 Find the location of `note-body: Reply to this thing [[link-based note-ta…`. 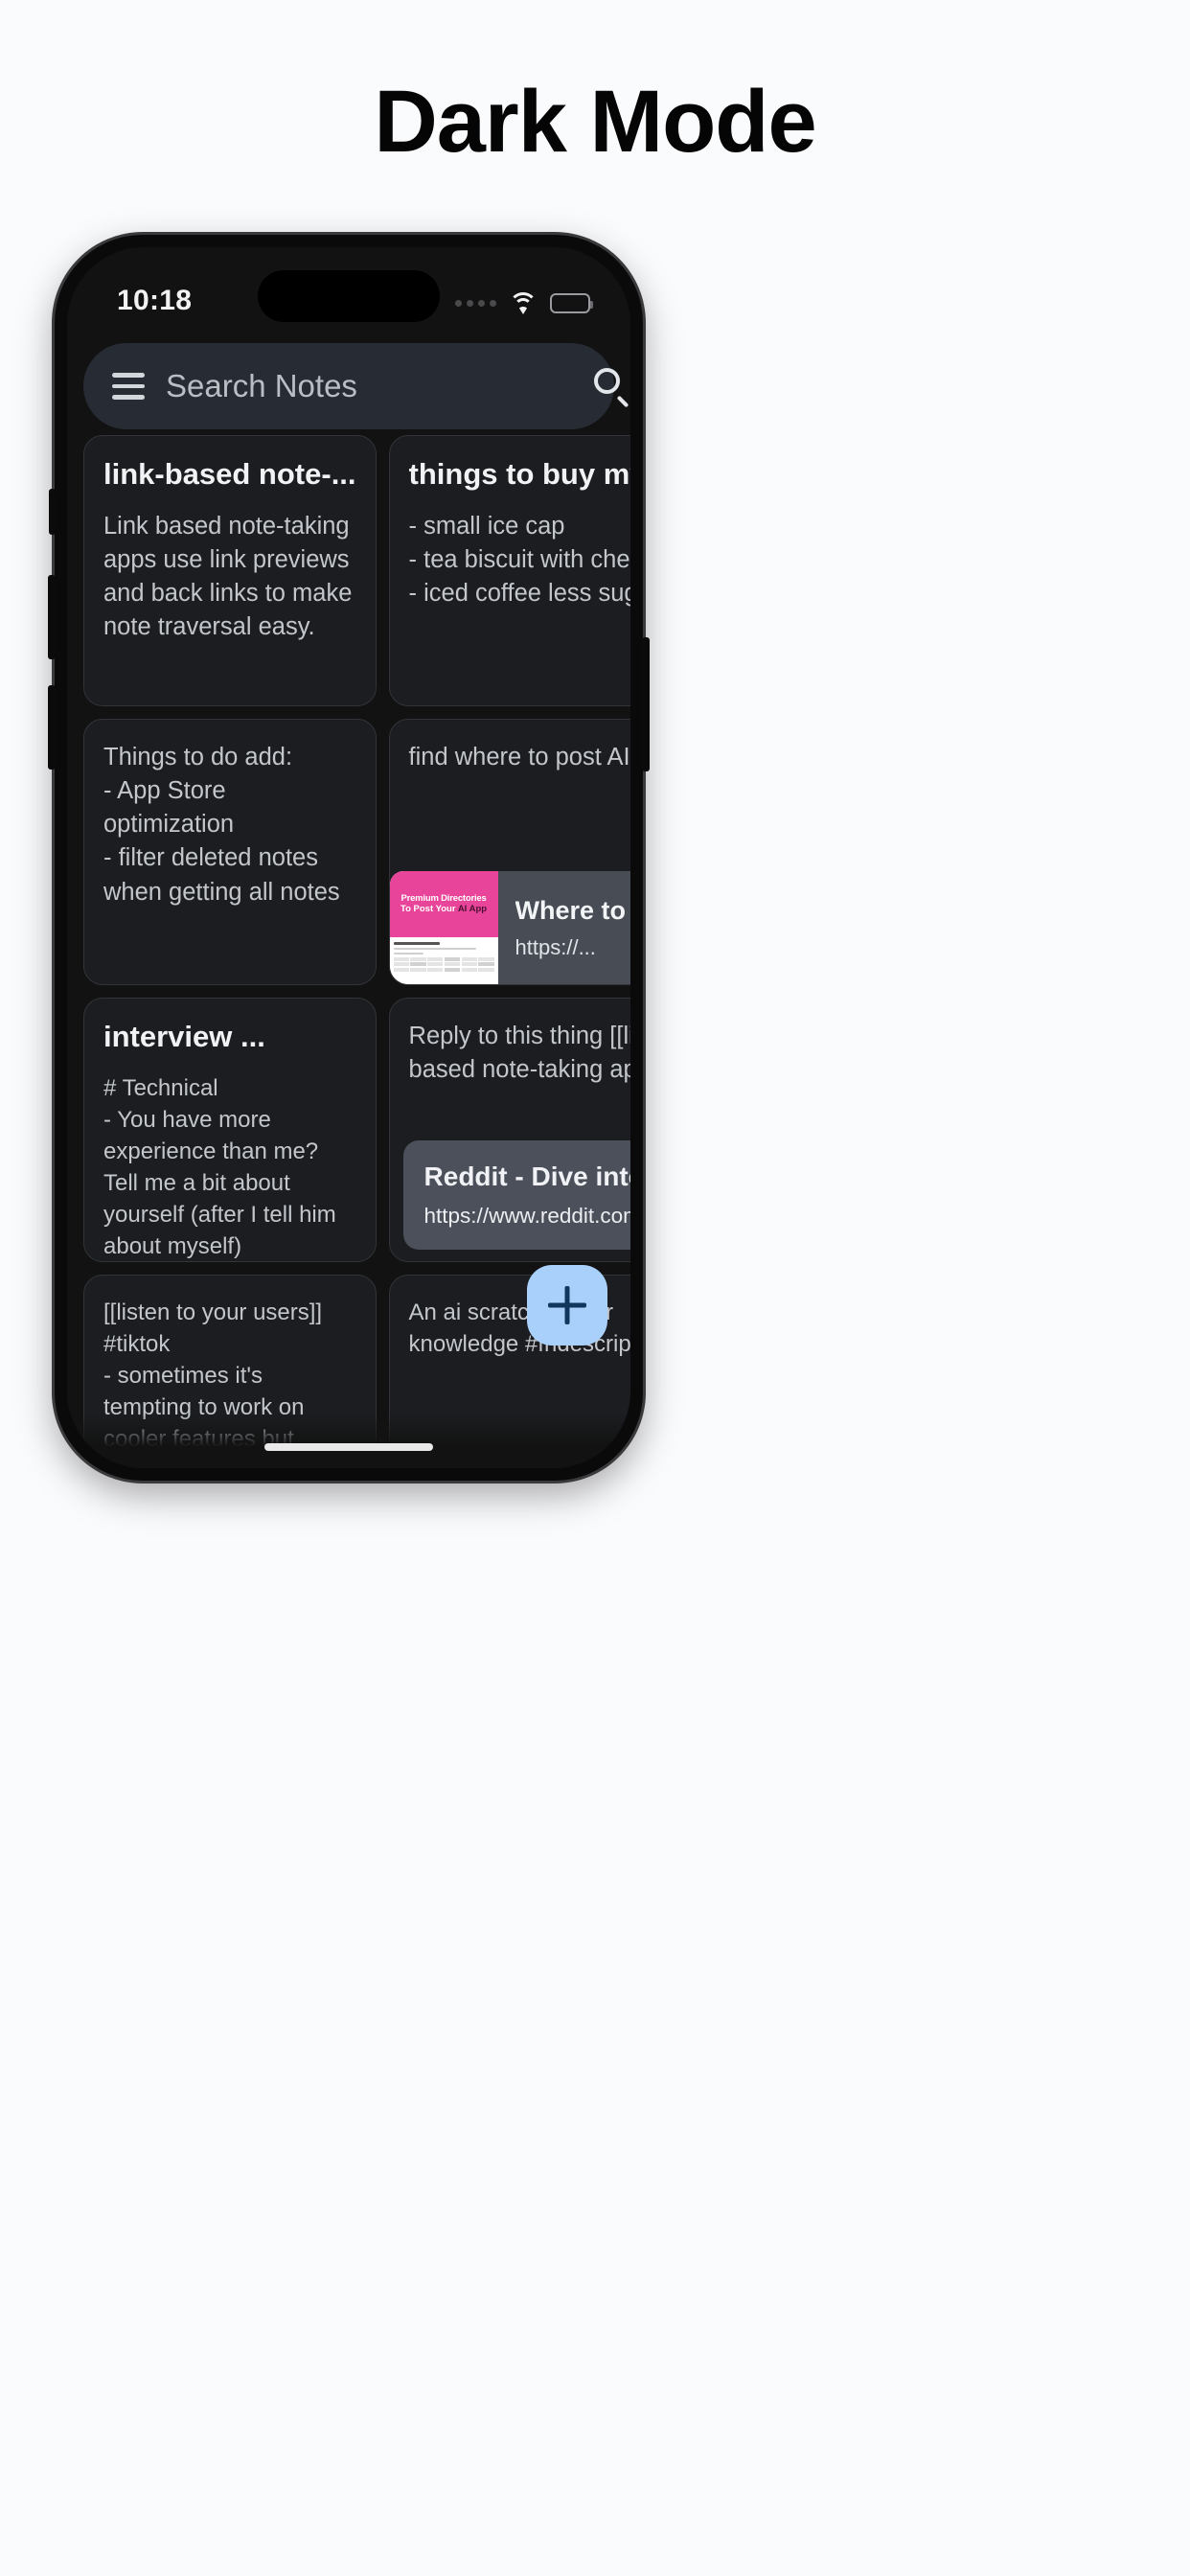

note-body: Reply to this thing [[link-based note-ta… is located at coordinates (519, 1053).